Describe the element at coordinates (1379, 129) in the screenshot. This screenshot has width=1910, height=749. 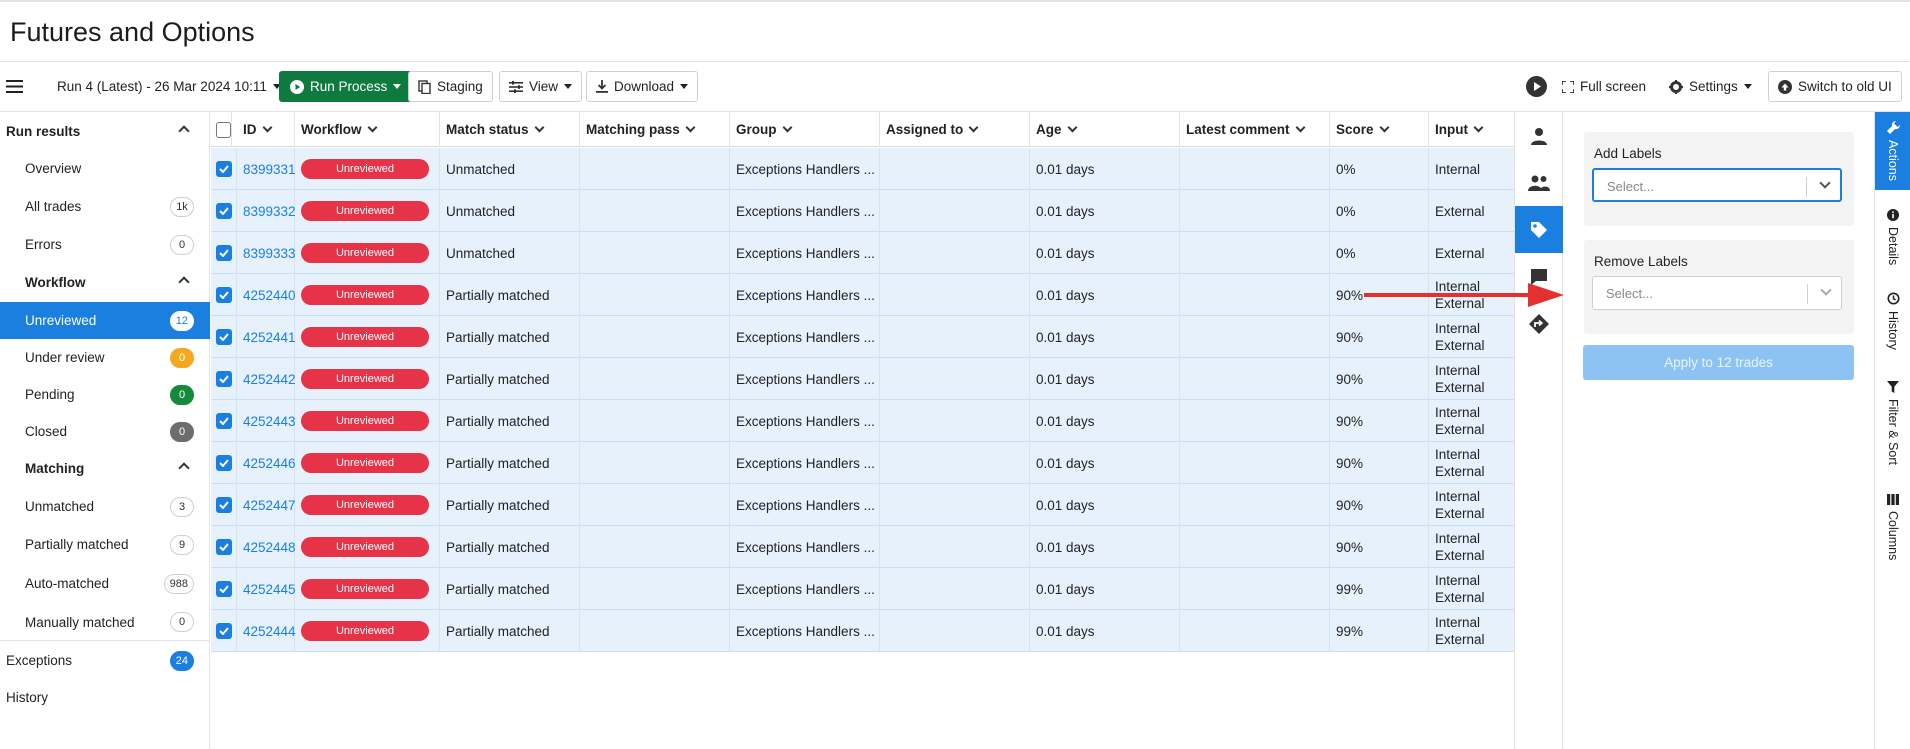
I see `column-header-score: Score` at that location.